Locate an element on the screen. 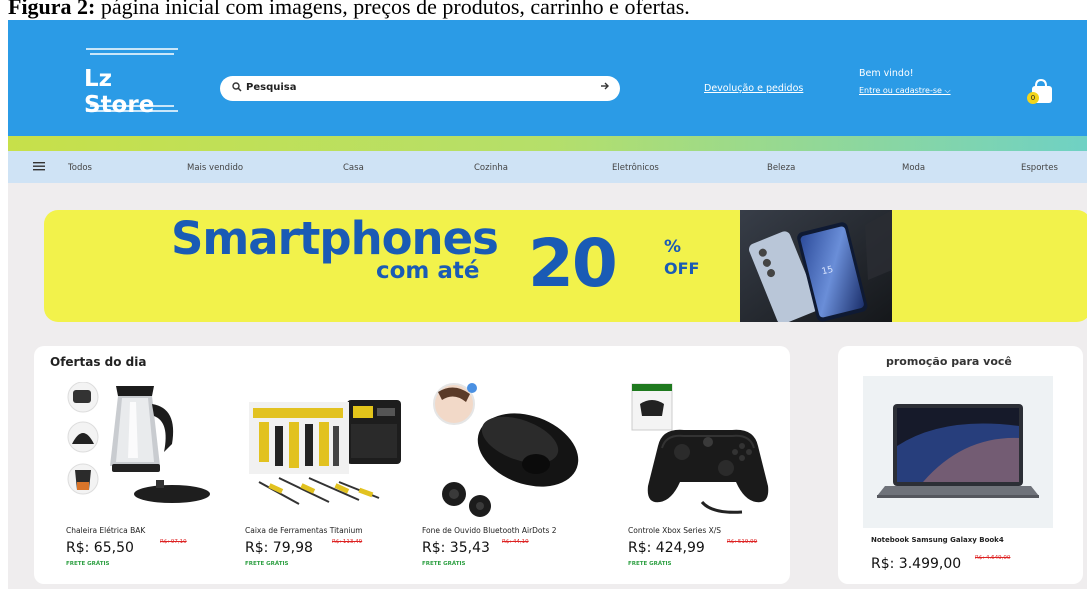  banner-subtitle: com até is located at coordinates (428, 271).